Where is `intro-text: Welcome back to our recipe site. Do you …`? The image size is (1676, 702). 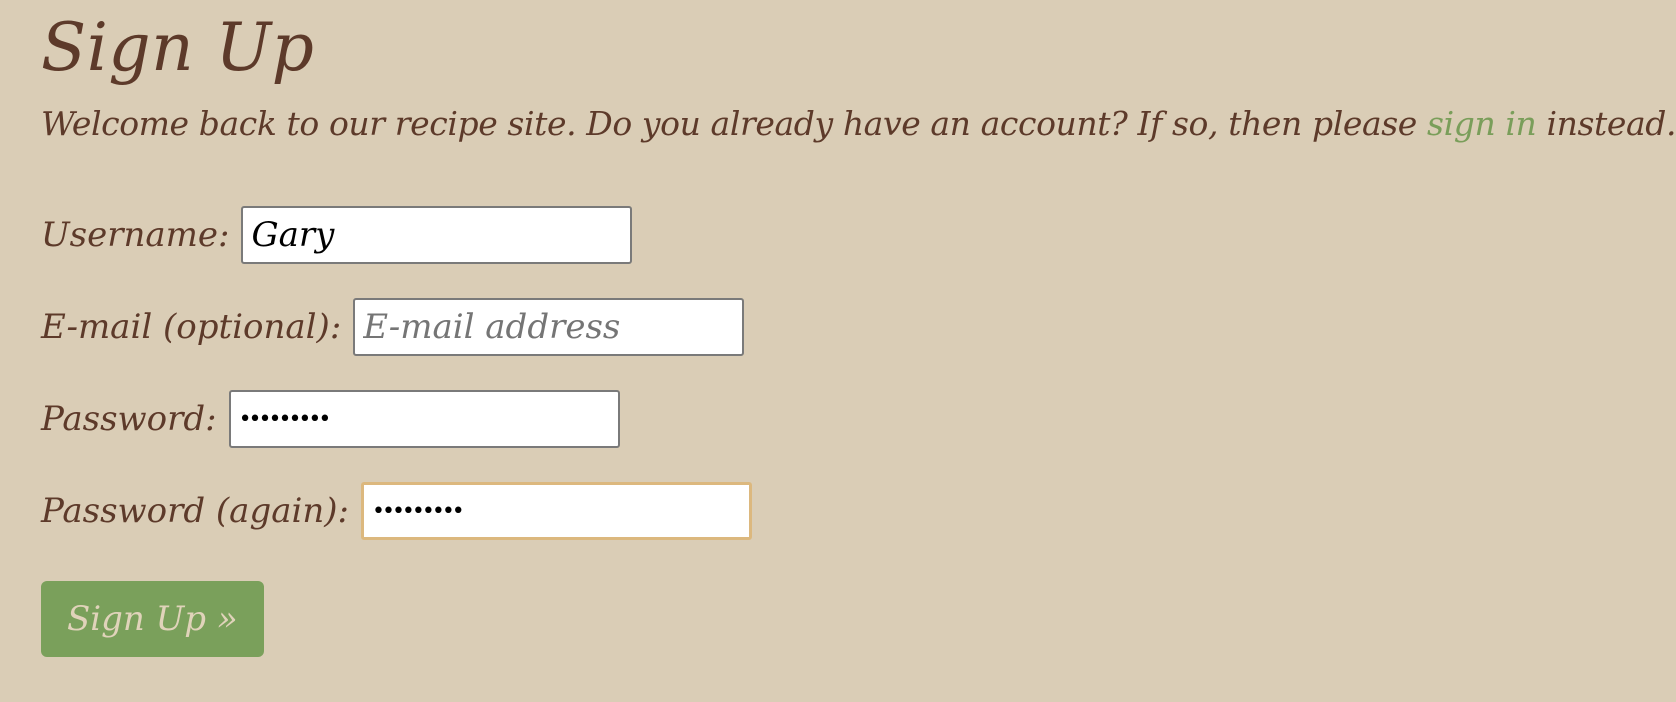
intro-text: Welcome back to our recipe site. Do you … is located at coordinates (858, 124).